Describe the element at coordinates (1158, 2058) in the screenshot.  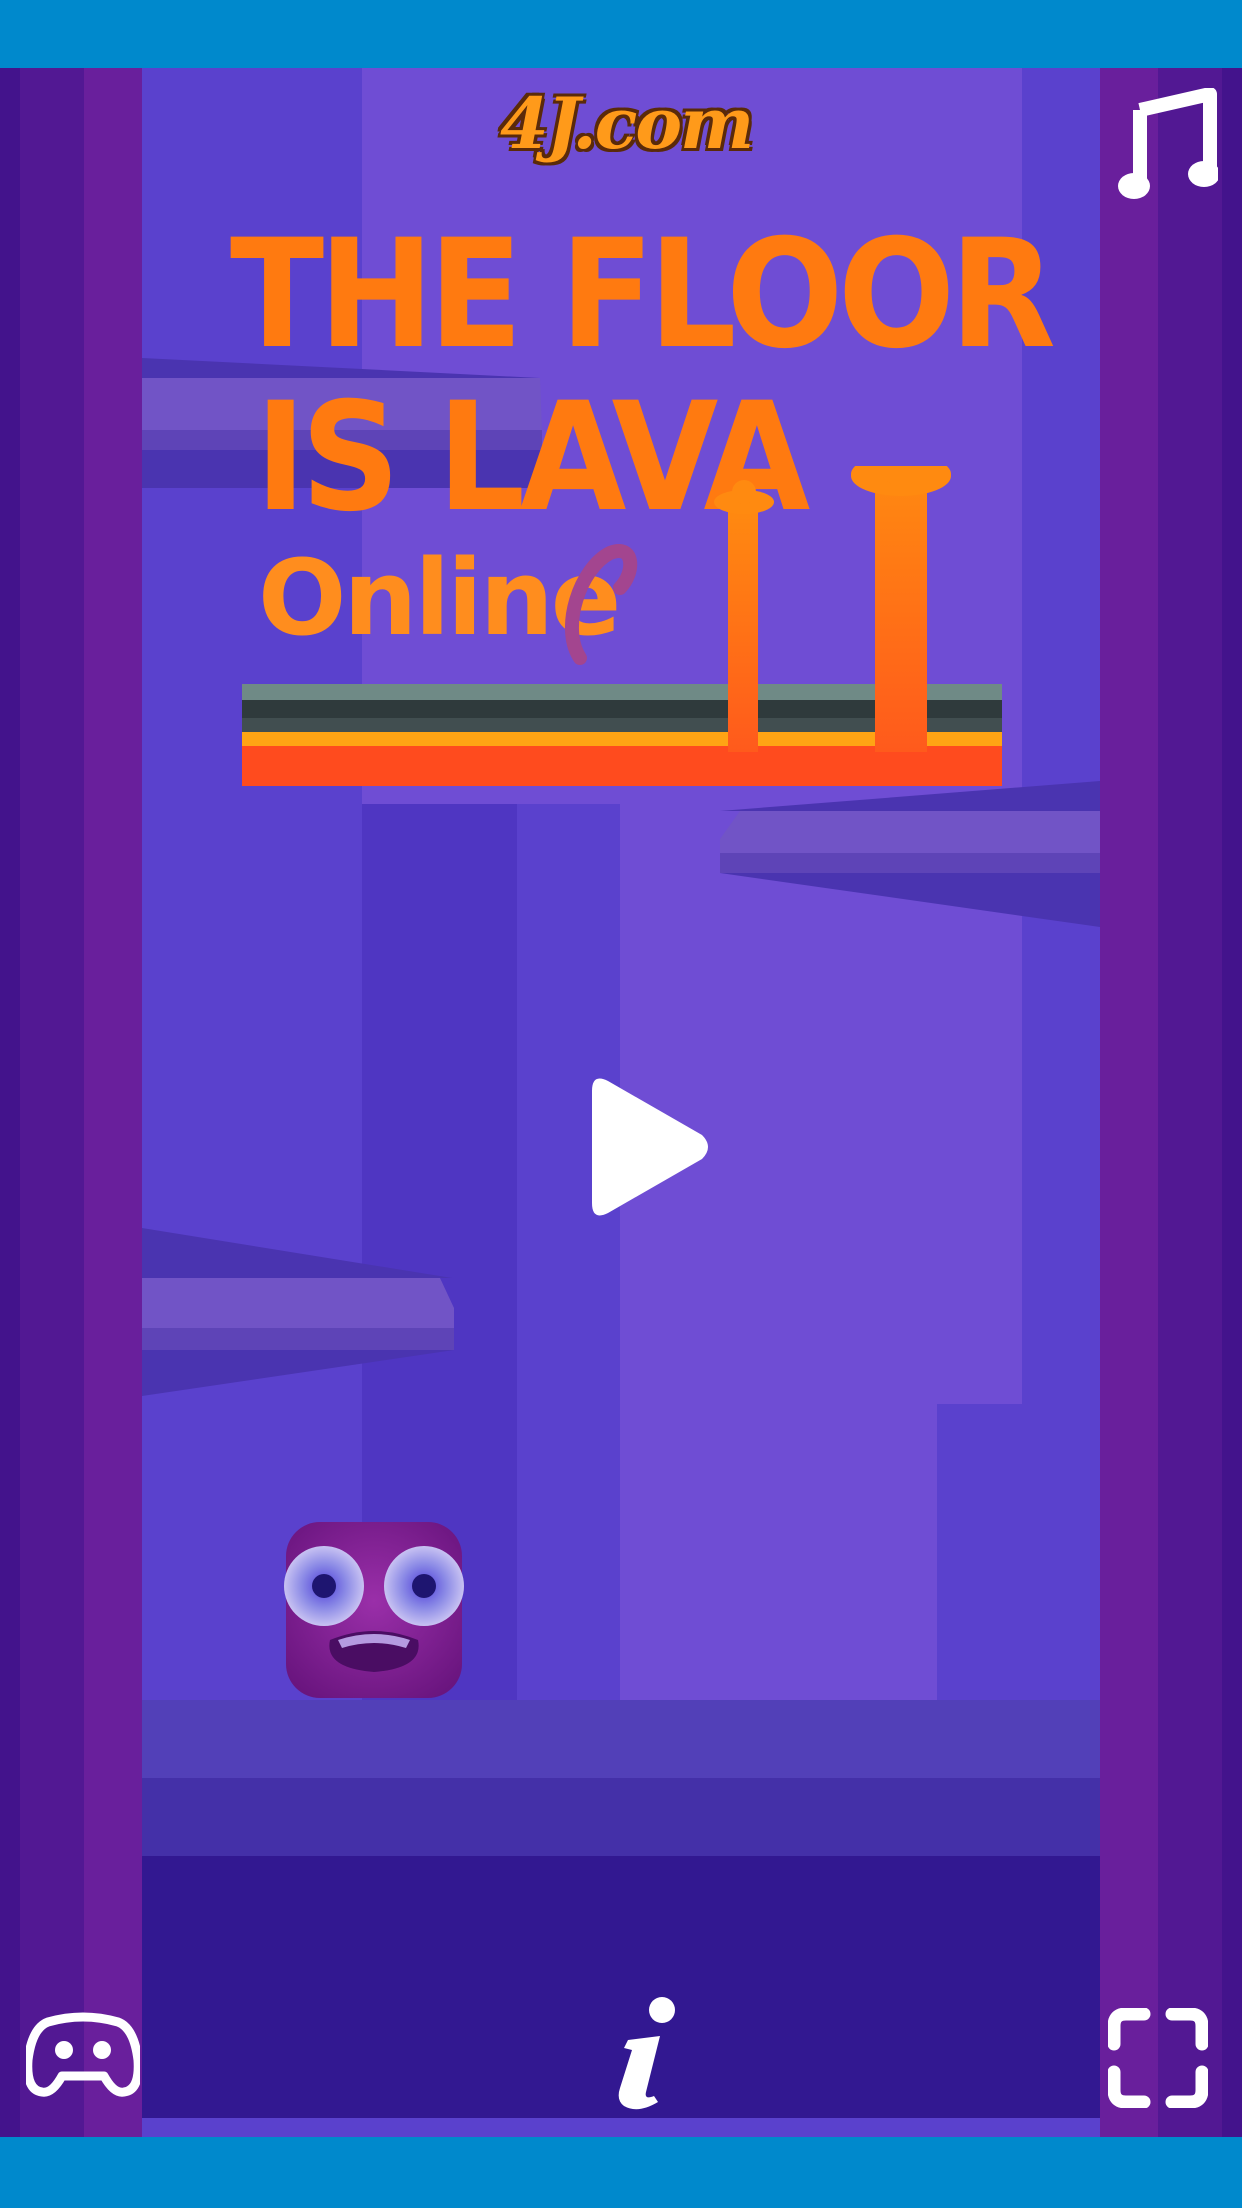
I see `fullscreen-icon` at that location.